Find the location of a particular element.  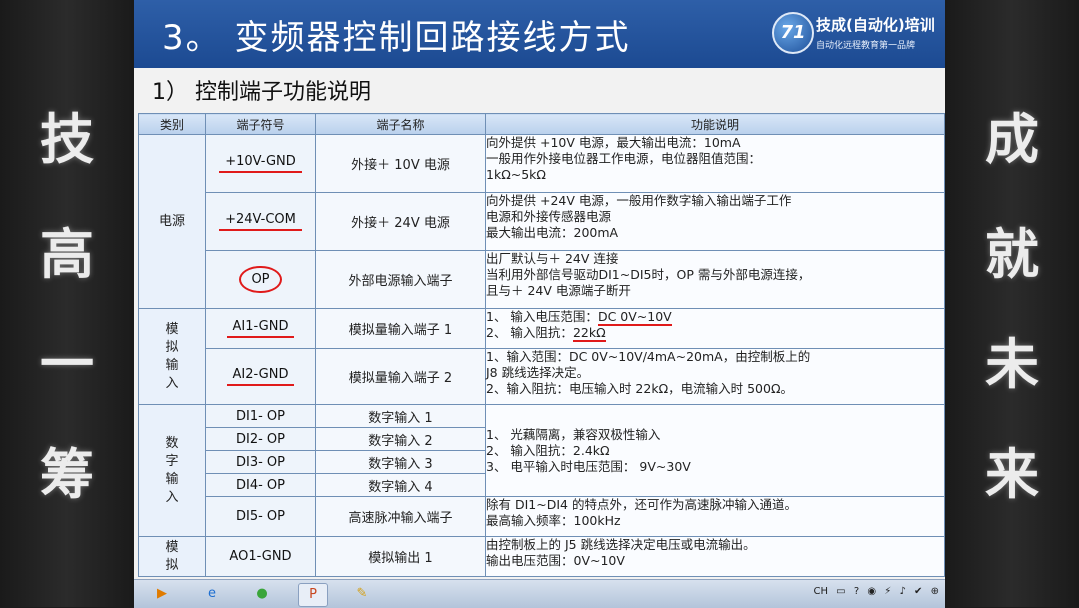

powerpoint-icon: P is located at coordinates (313, 595).